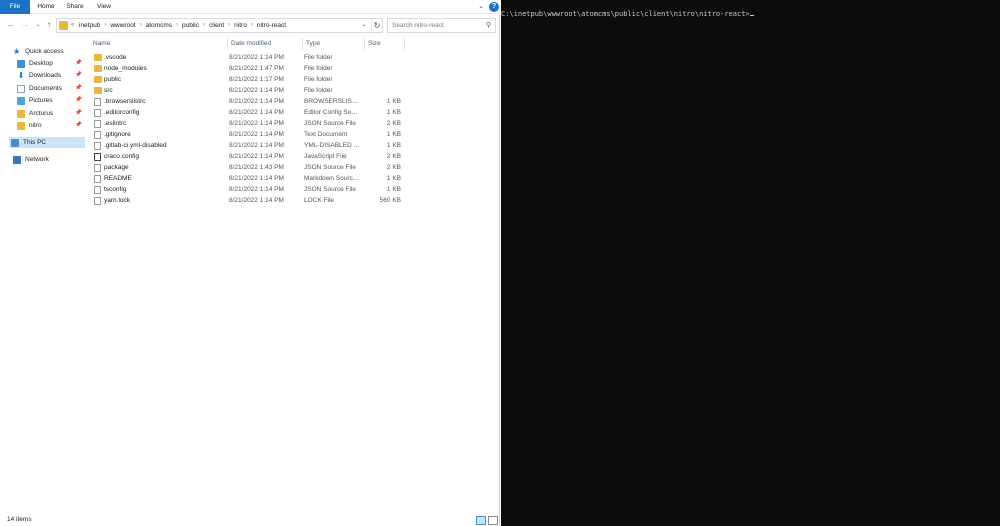  Describe the element at coordinates (50, 113) in the screenshot. I see `sidebar-item-arcturus: Arcturus 📌` at that location.